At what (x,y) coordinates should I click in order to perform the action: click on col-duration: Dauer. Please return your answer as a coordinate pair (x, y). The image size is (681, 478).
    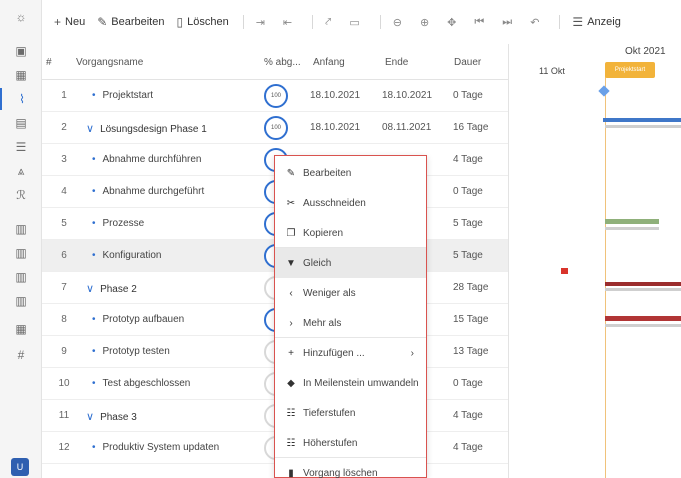
    Looking at the image, I should click on (467, 62).